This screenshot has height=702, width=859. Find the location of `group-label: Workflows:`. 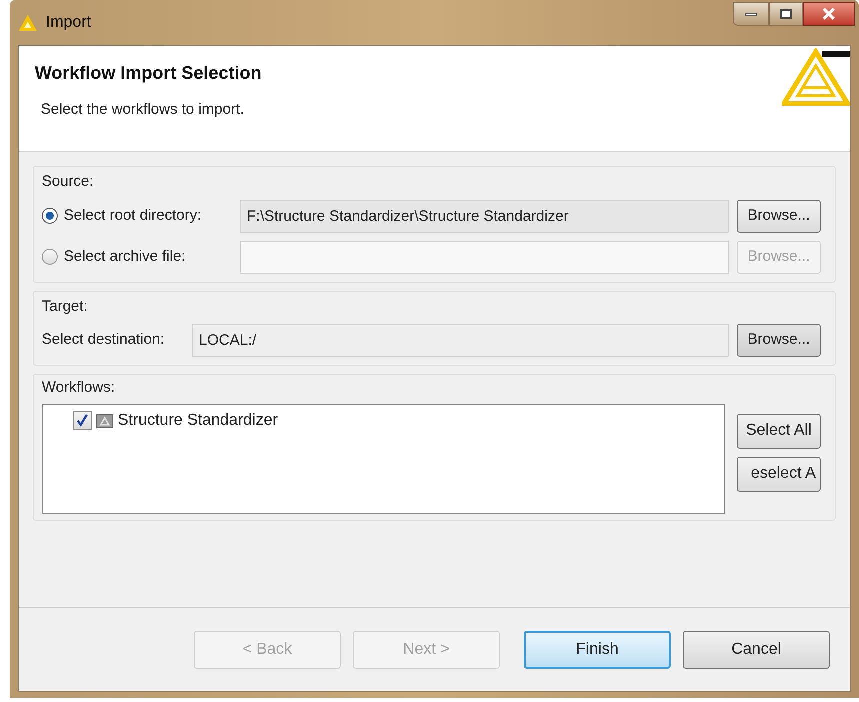

group-label: Workflows: is located at coordinates (79, 388).